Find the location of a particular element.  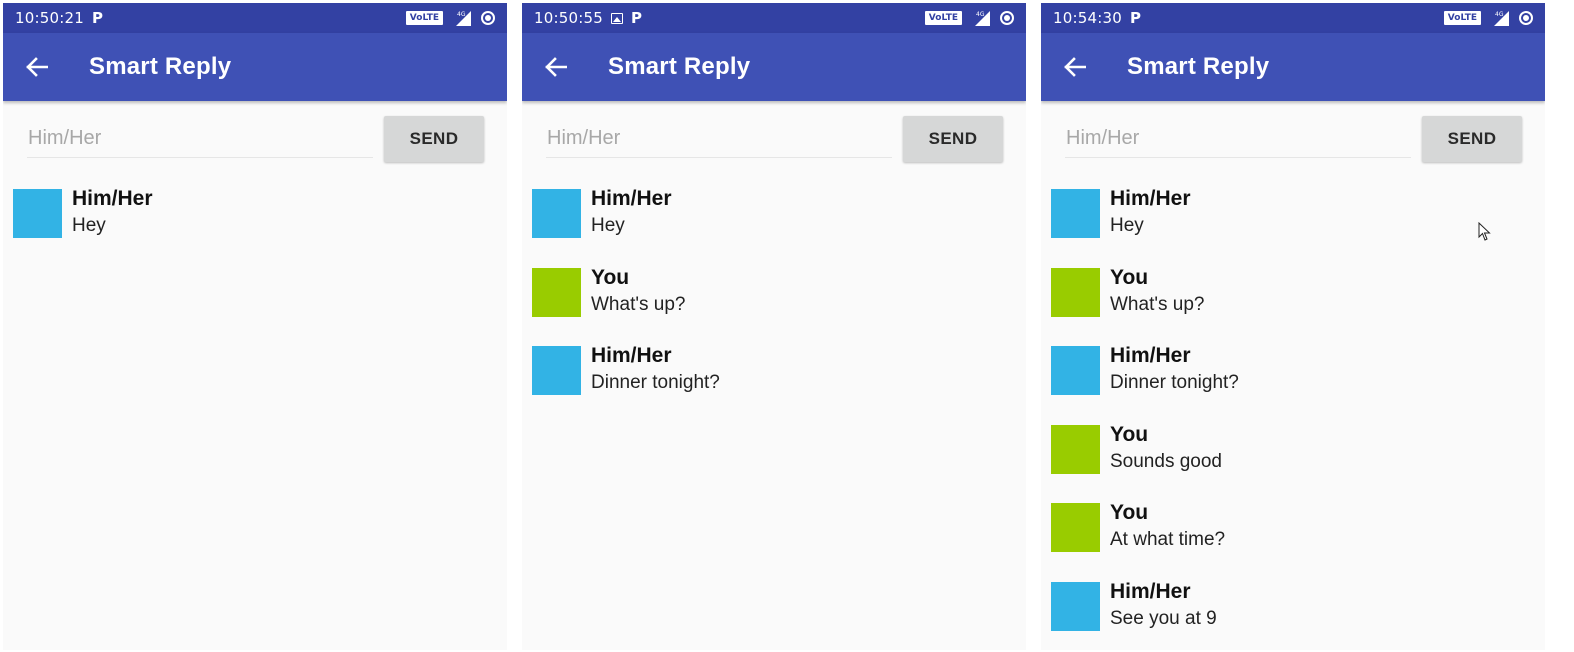

status-bar: 10:54:30 P VoLTE 4G is located at coordinates (1293, 18).